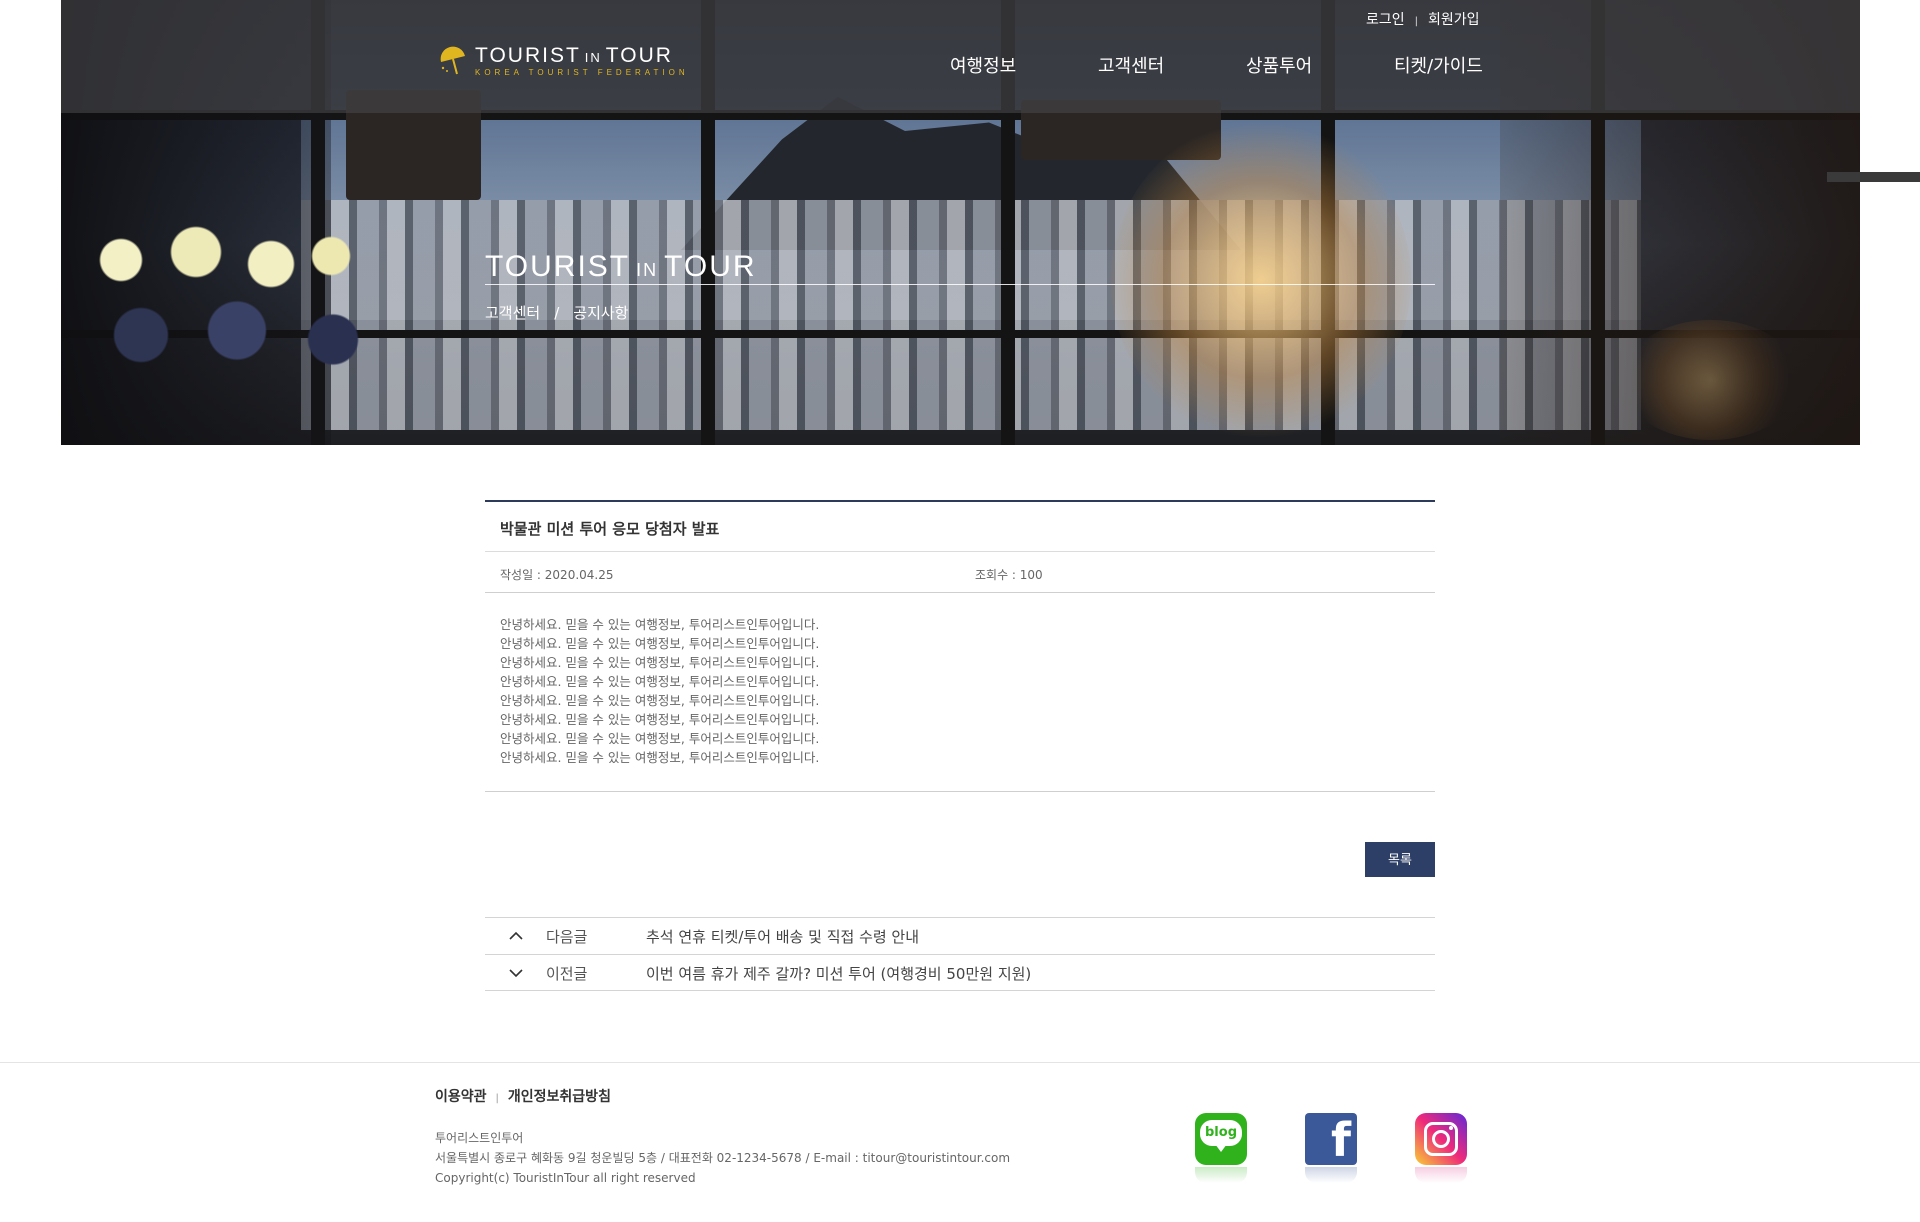 This screenshot has height=1222, width=1920. What do you see at coordinates (960, 1062) in the screenshot?
I see `footer-divider` at bounding box center [960, 1062].